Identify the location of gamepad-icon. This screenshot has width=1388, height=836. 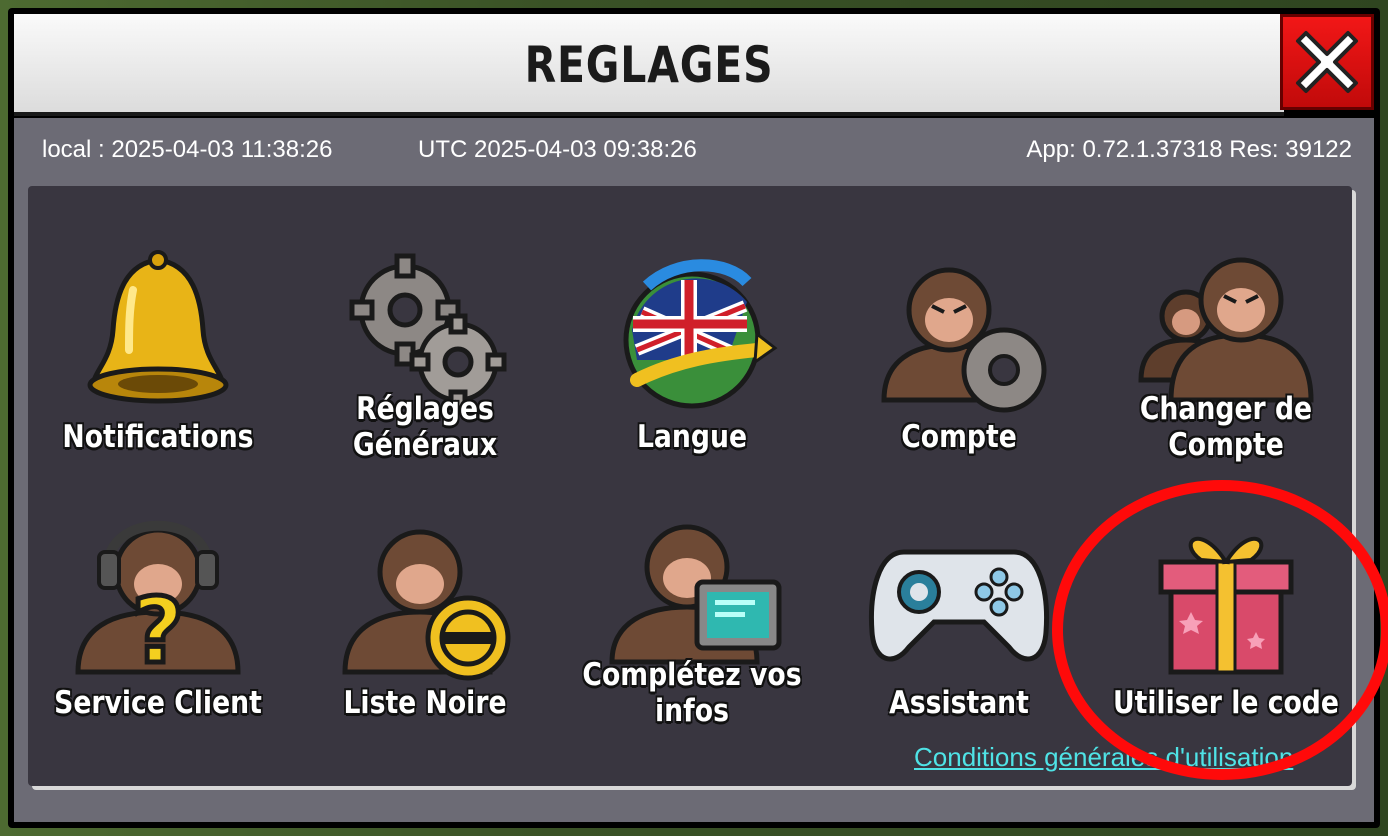
(959, 605).